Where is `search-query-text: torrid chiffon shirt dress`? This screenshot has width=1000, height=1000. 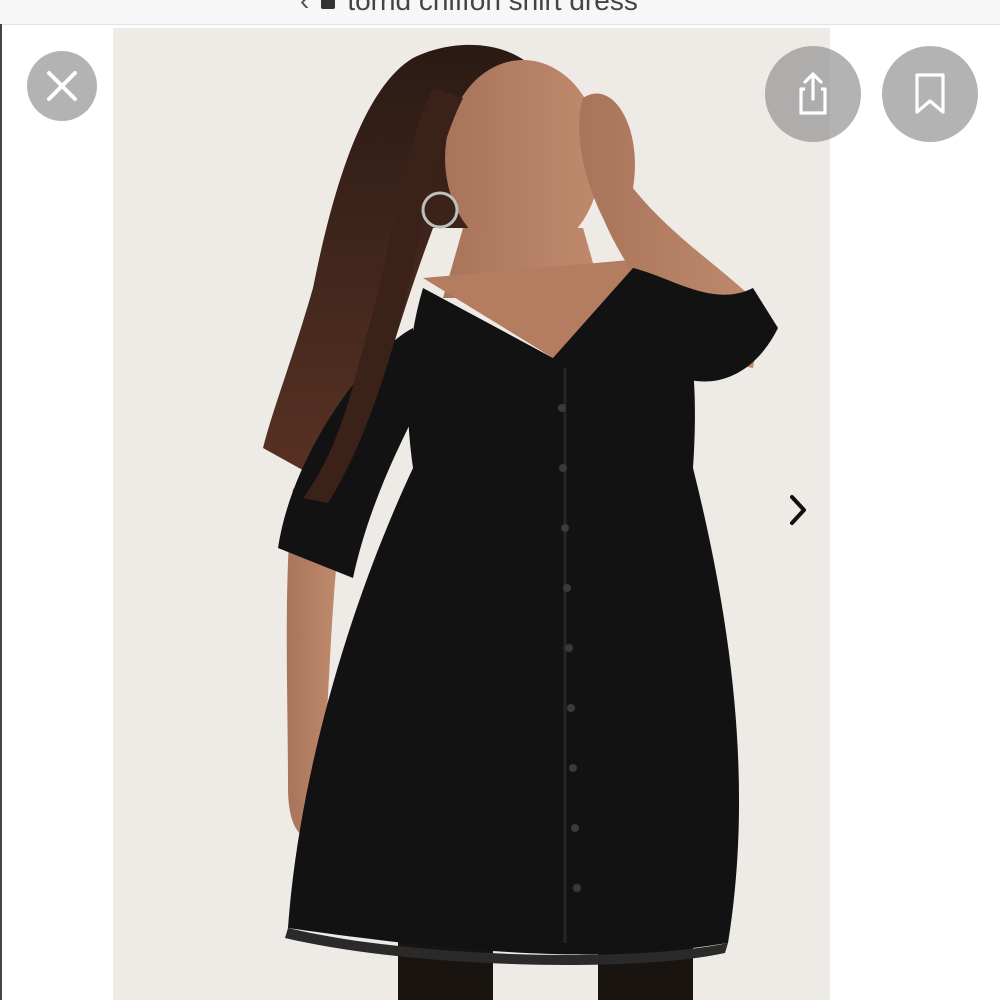 search-query-text: torrid chiffon shirt dress is located at coordinates (492, 8).